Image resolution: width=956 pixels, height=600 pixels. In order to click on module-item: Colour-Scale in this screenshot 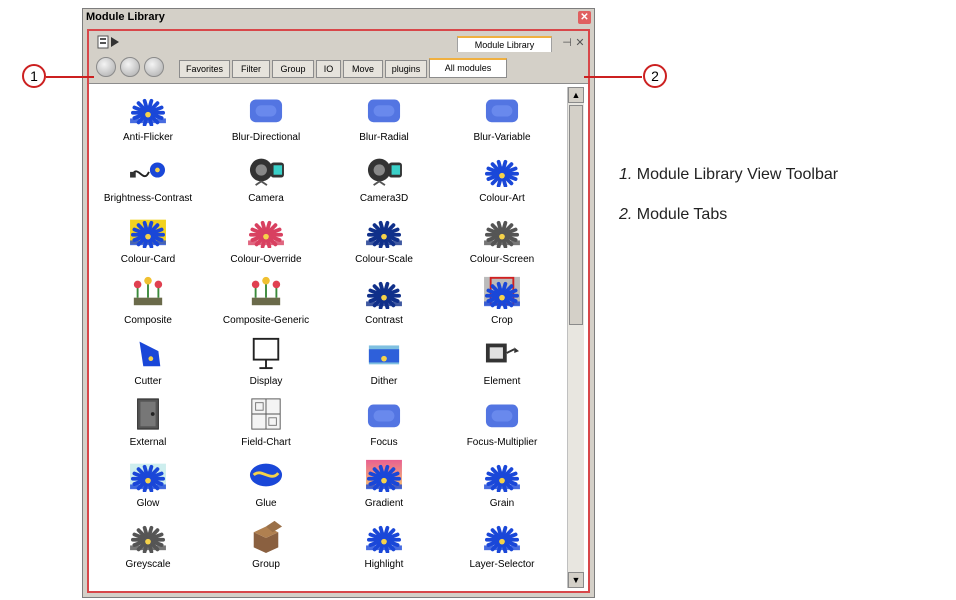, I will do `click(384, 240)`.